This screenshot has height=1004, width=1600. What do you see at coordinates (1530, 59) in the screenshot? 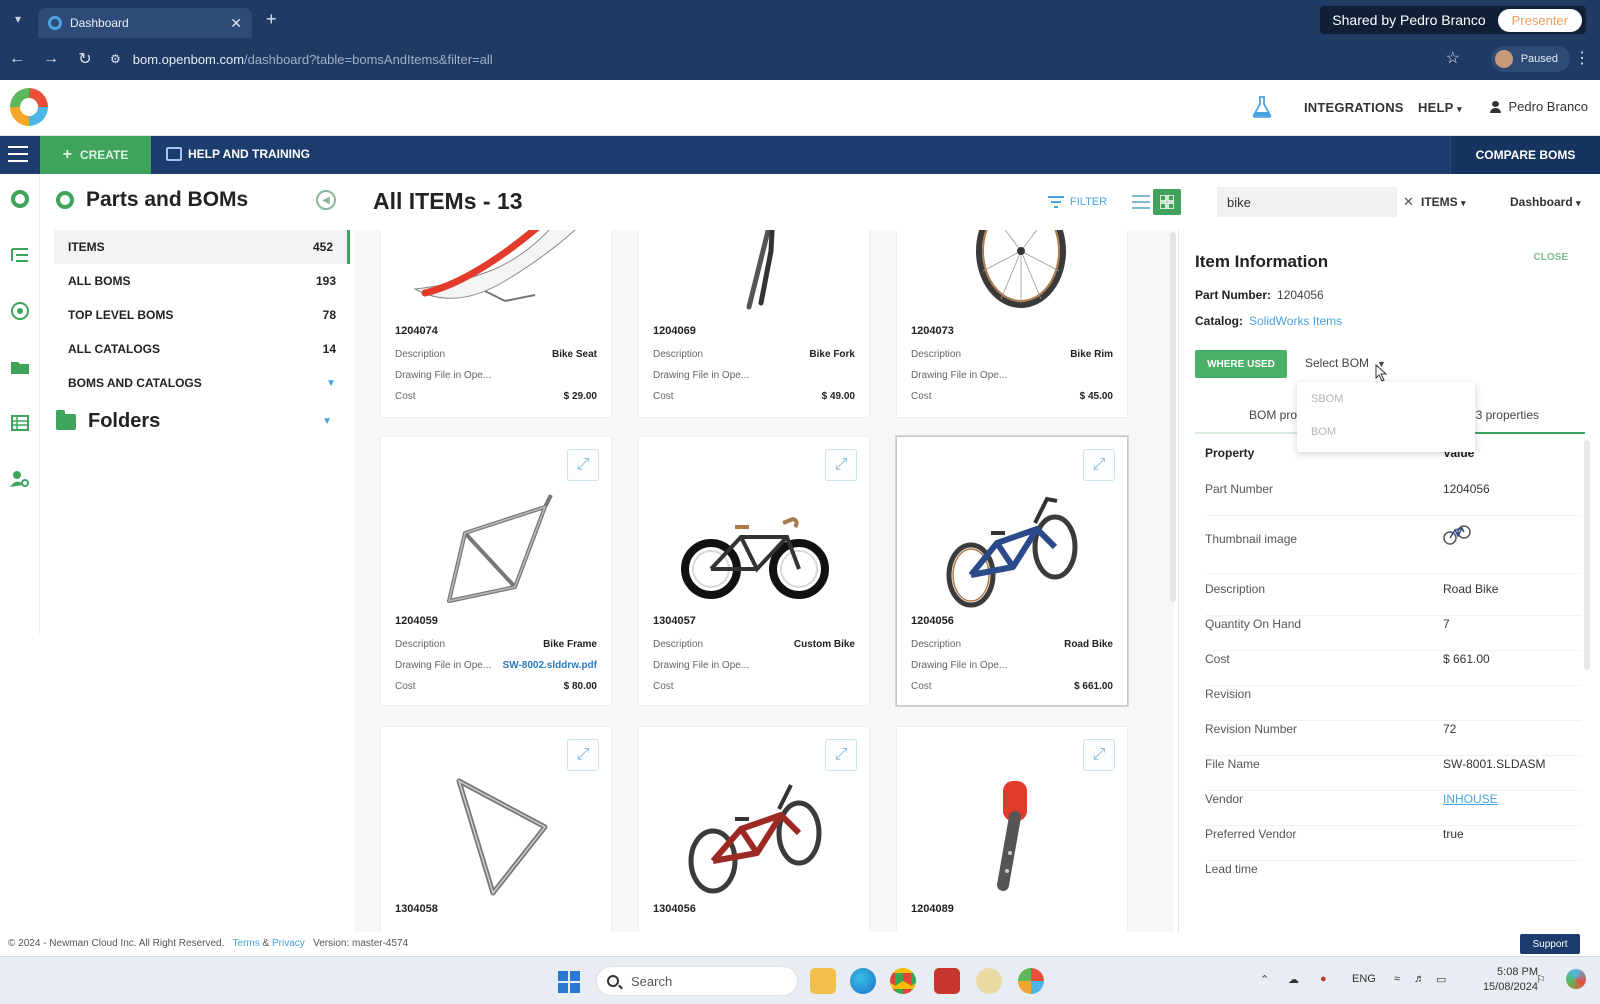
I see `profile-button: Paused` at bounding box center [1530, 59].